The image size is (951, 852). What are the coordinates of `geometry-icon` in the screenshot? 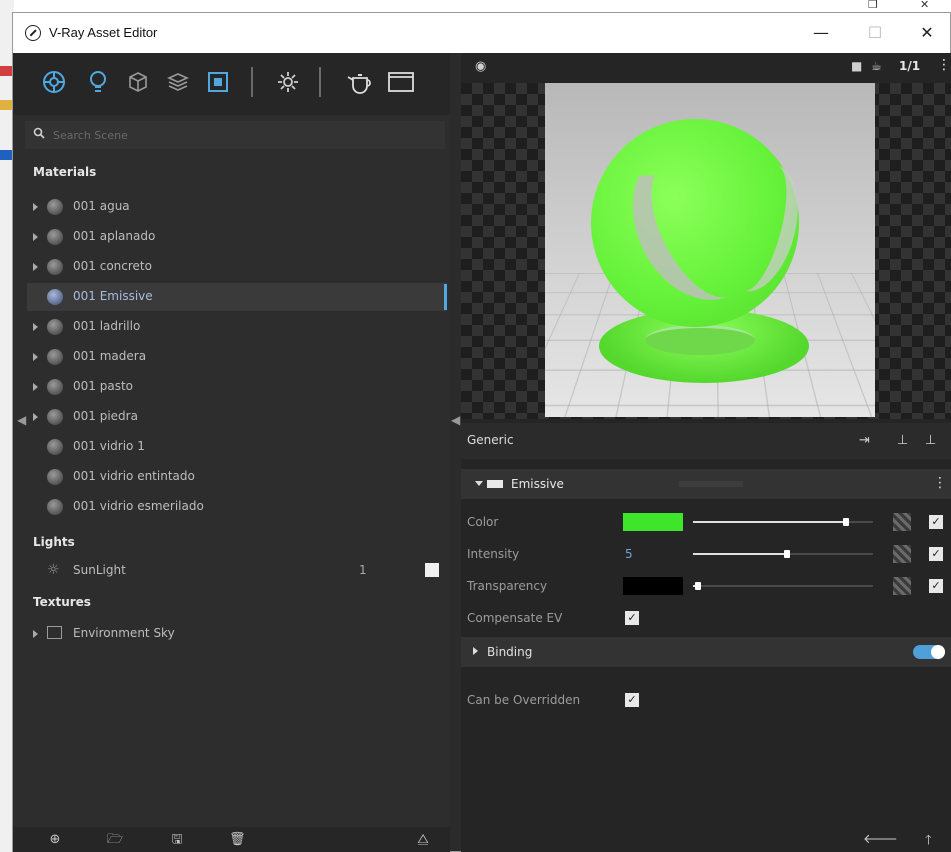 It's located at (138, 82).